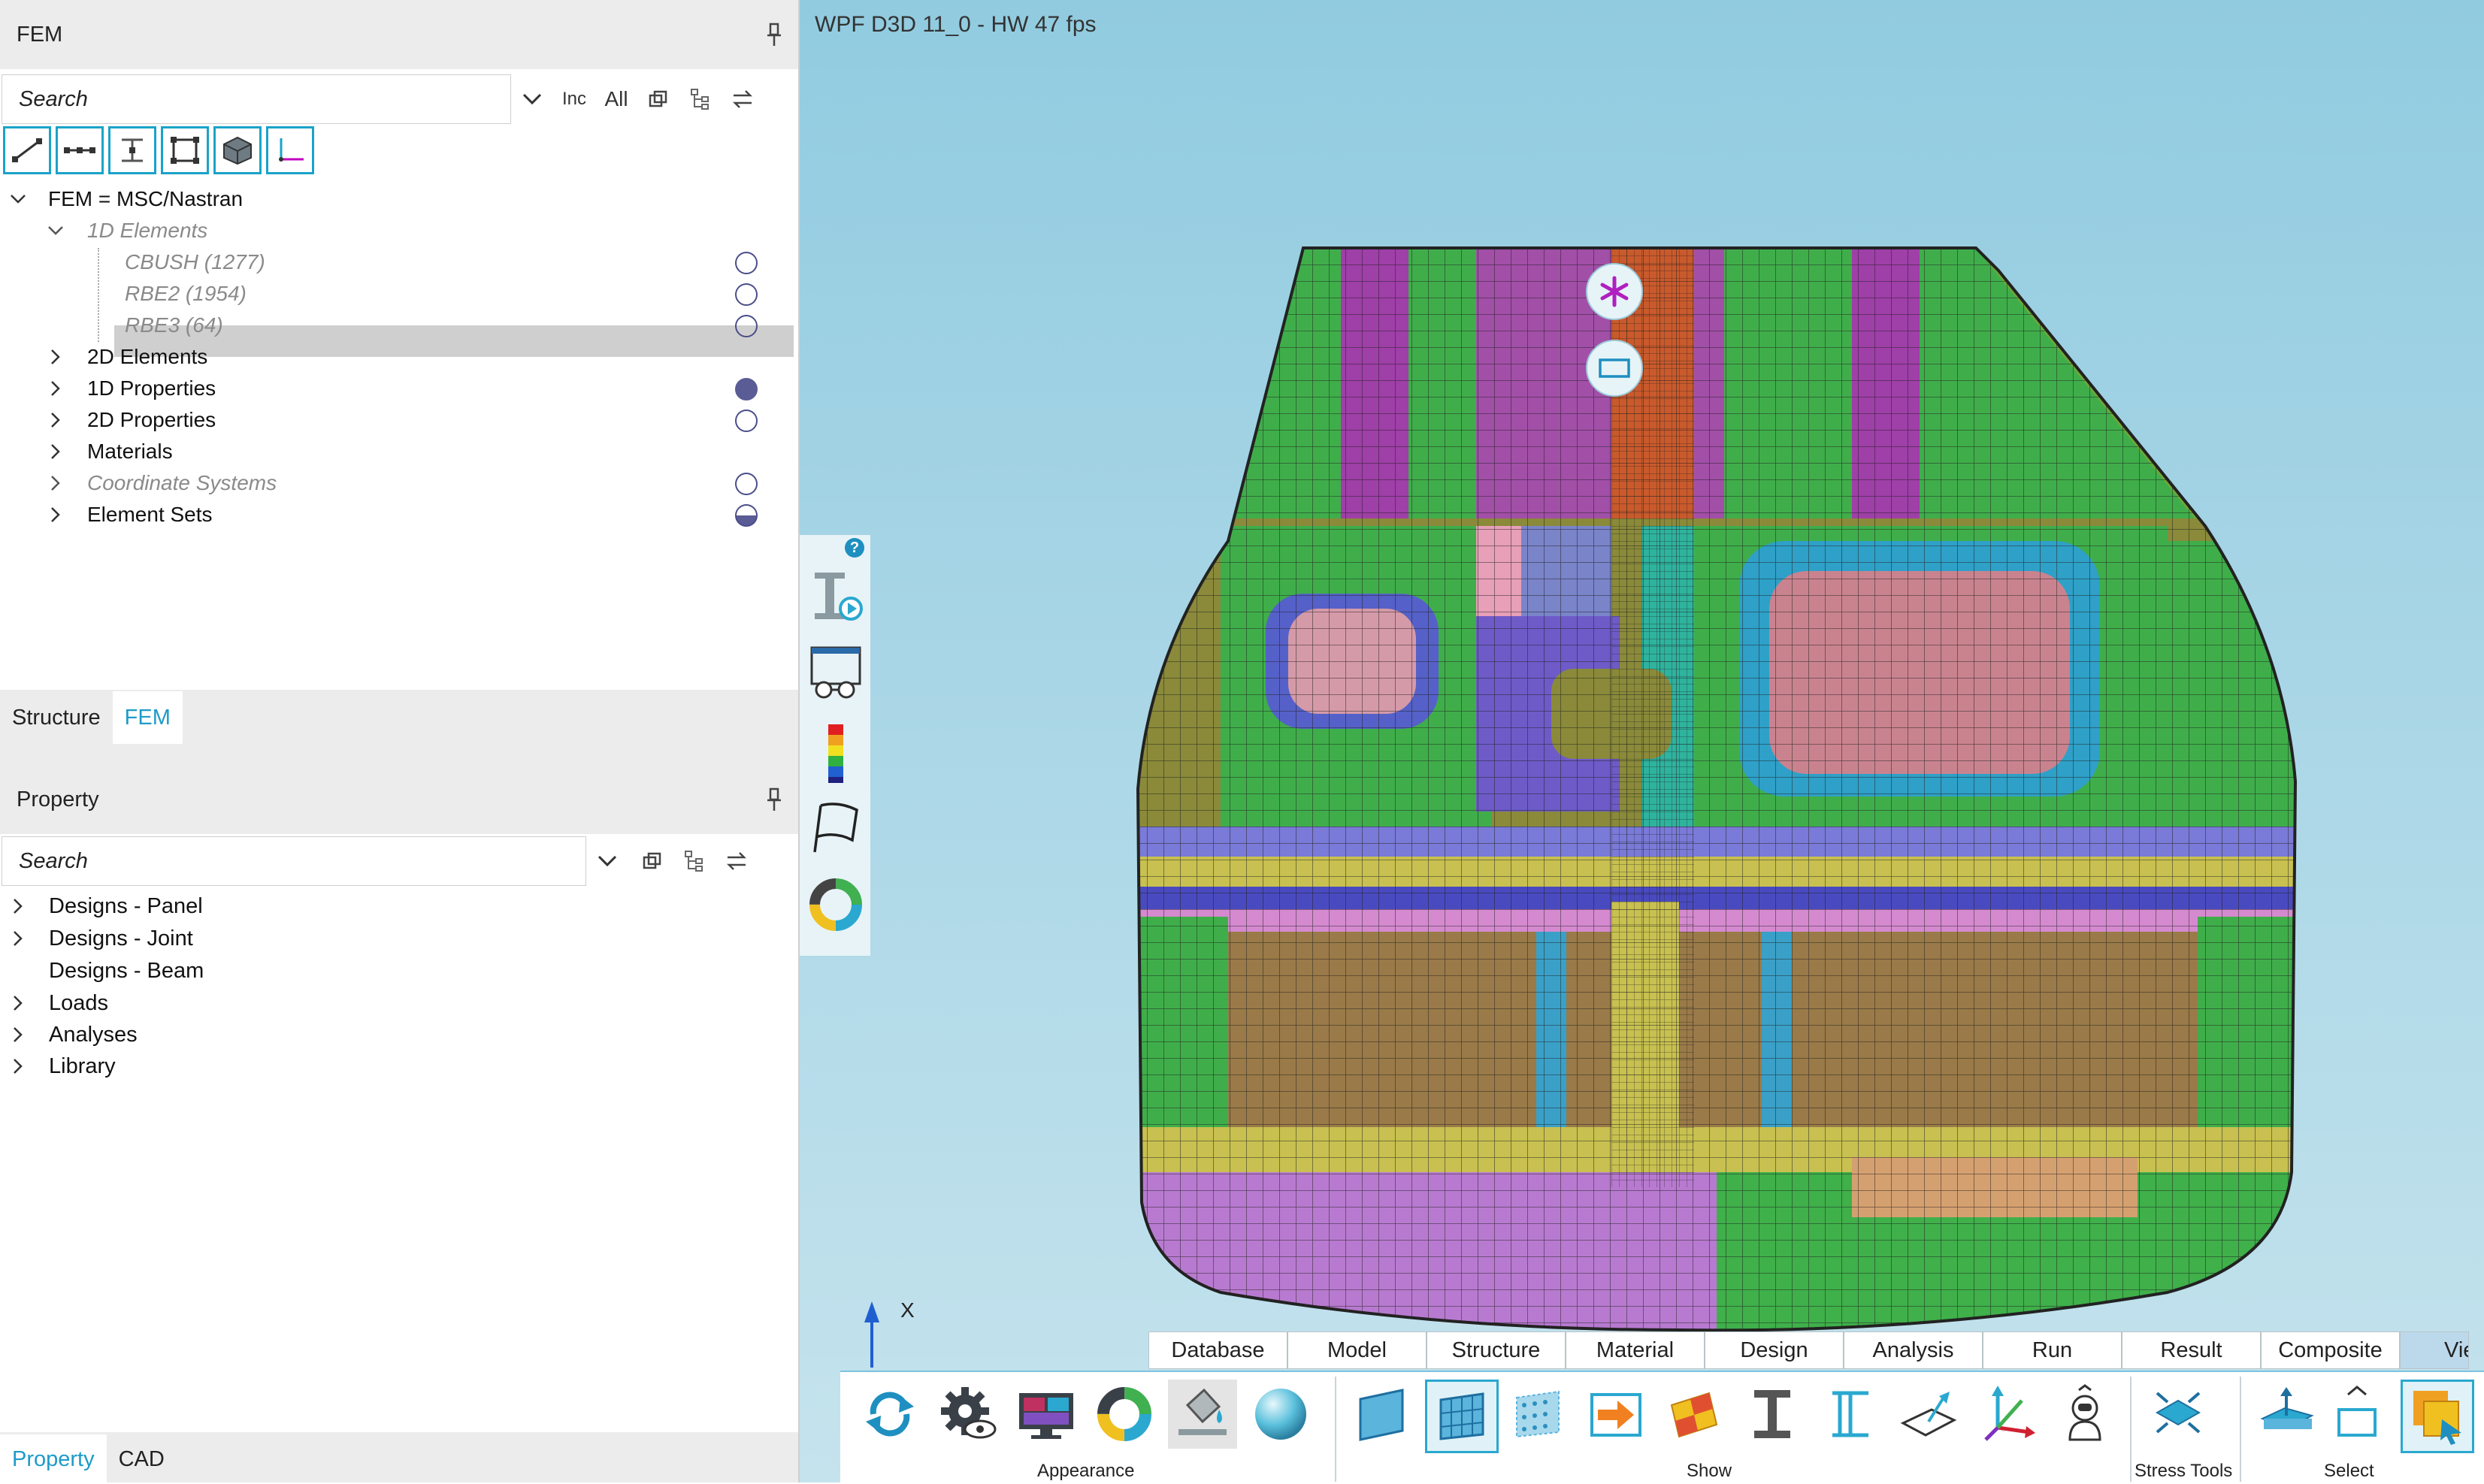  Describe the element at coordinates (1046, 1415) in the screenshot. I see `display-color-icon` at that location.